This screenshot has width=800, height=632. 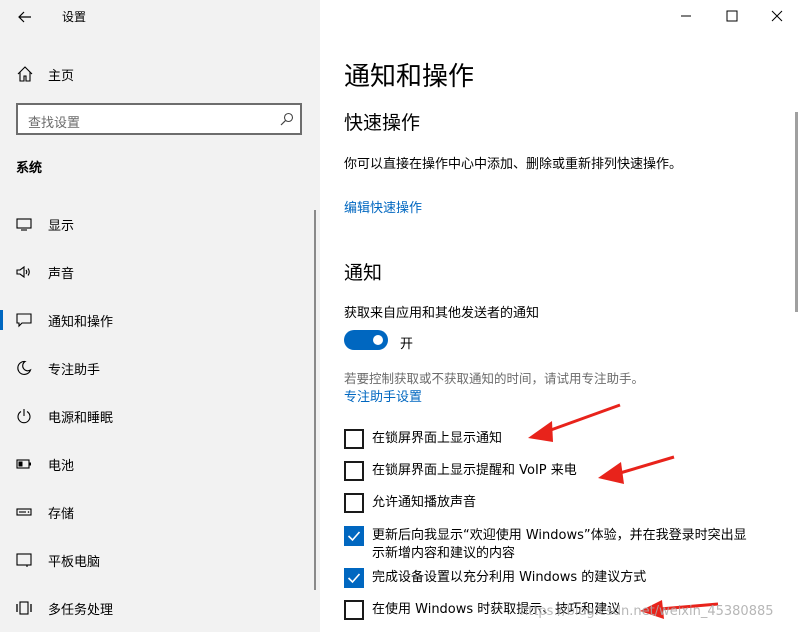 I want to click on moon-icon, so click(x=24, y=368).